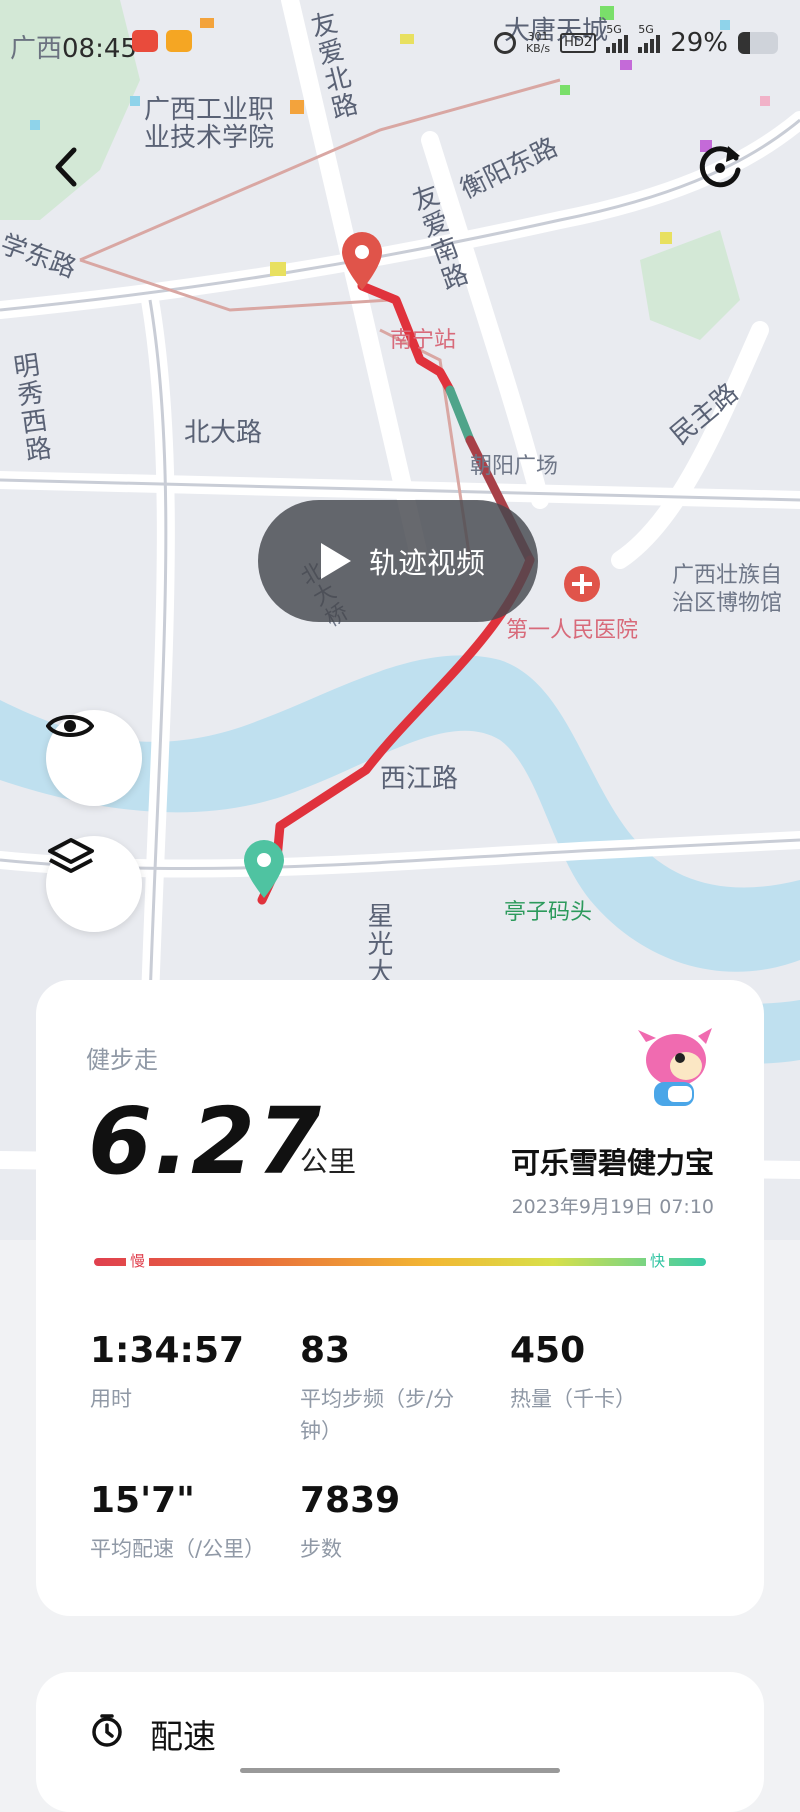 The width and height of the screenshot is (800, 1812). What do you see at coordinates (111, 1399) in the screenshot?
I see `stat-label: 用时` at bounding box center [111, 1399].